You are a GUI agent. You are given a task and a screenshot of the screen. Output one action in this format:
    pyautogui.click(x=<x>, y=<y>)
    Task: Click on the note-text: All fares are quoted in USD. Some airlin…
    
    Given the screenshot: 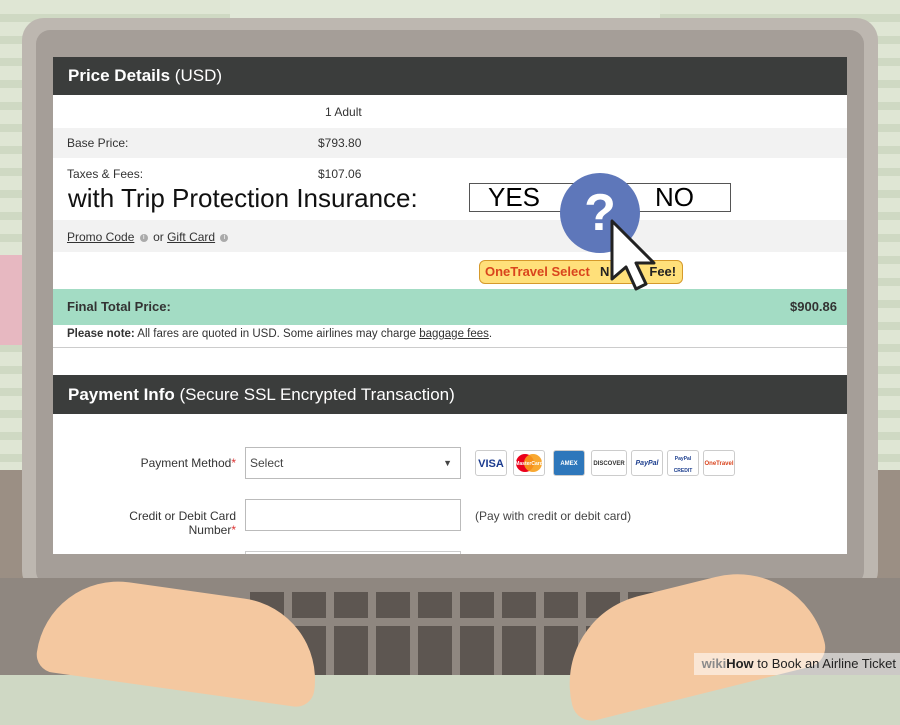 What is the action you would take?
    pyautogui.click(x=277, y=334)
    